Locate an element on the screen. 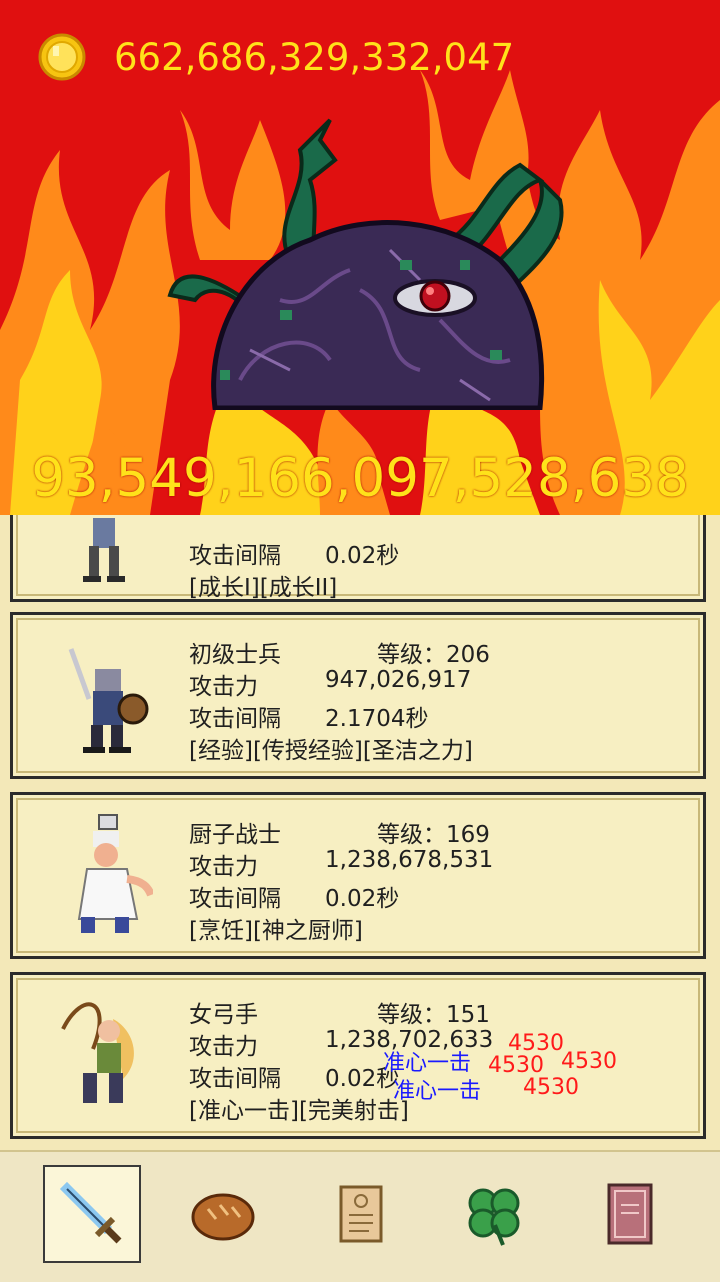  bread-icon is located at coordinates (223, 1217).